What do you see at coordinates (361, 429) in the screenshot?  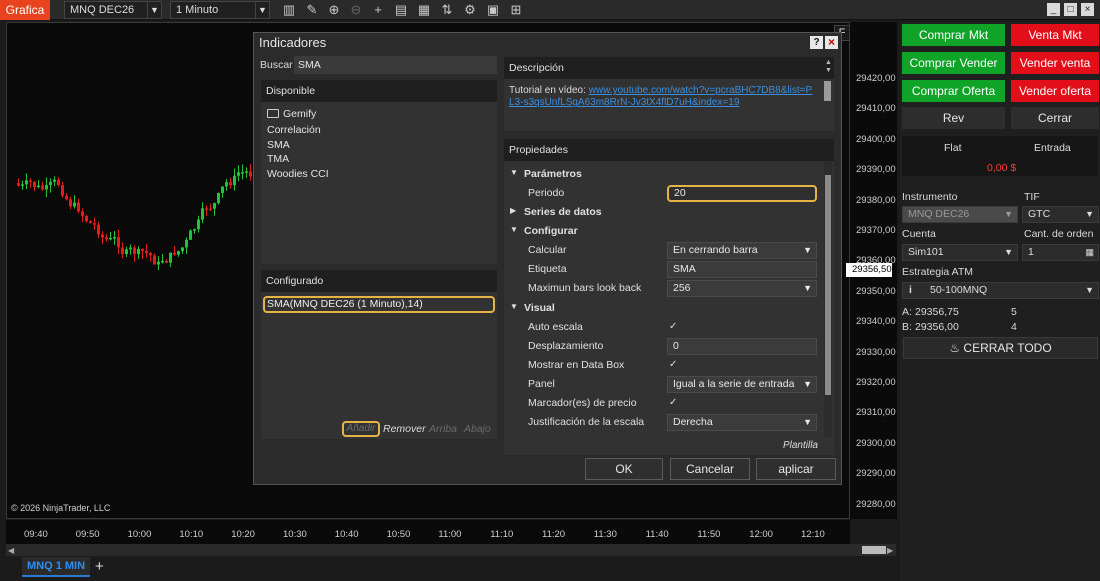 I see `add-button: Añadir` at bounding box center [361, 429].